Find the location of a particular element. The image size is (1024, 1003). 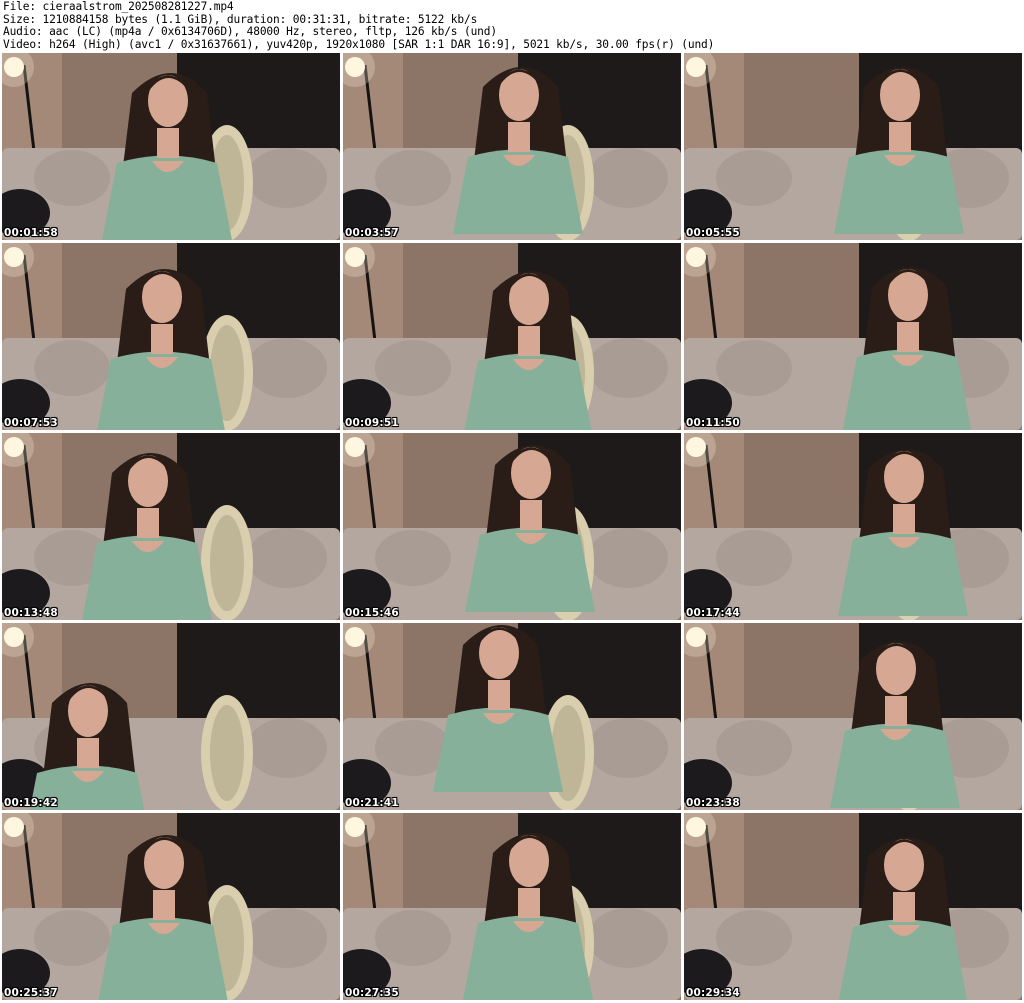

thumbnail-timestamp: 00:19:42 is located at coordinates (31, 803).